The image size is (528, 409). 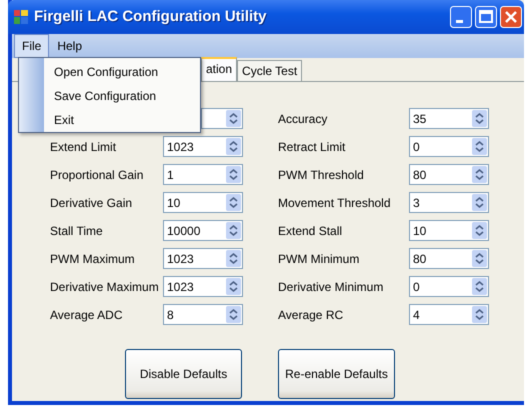 What do you see at coordinates (87, 315) in the screenshot?
I see `field-label: Average ADC` at bounding box center [87, 315].